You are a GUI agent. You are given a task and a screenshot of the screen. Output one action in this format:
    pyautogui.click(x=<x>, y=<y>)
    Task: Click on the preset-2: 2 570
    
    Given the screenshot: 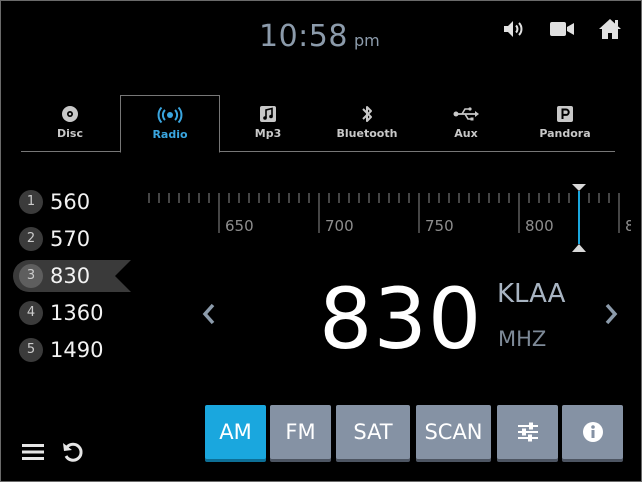 What is the action you would take?
    pyautogui.click(x=73, y=238)
    